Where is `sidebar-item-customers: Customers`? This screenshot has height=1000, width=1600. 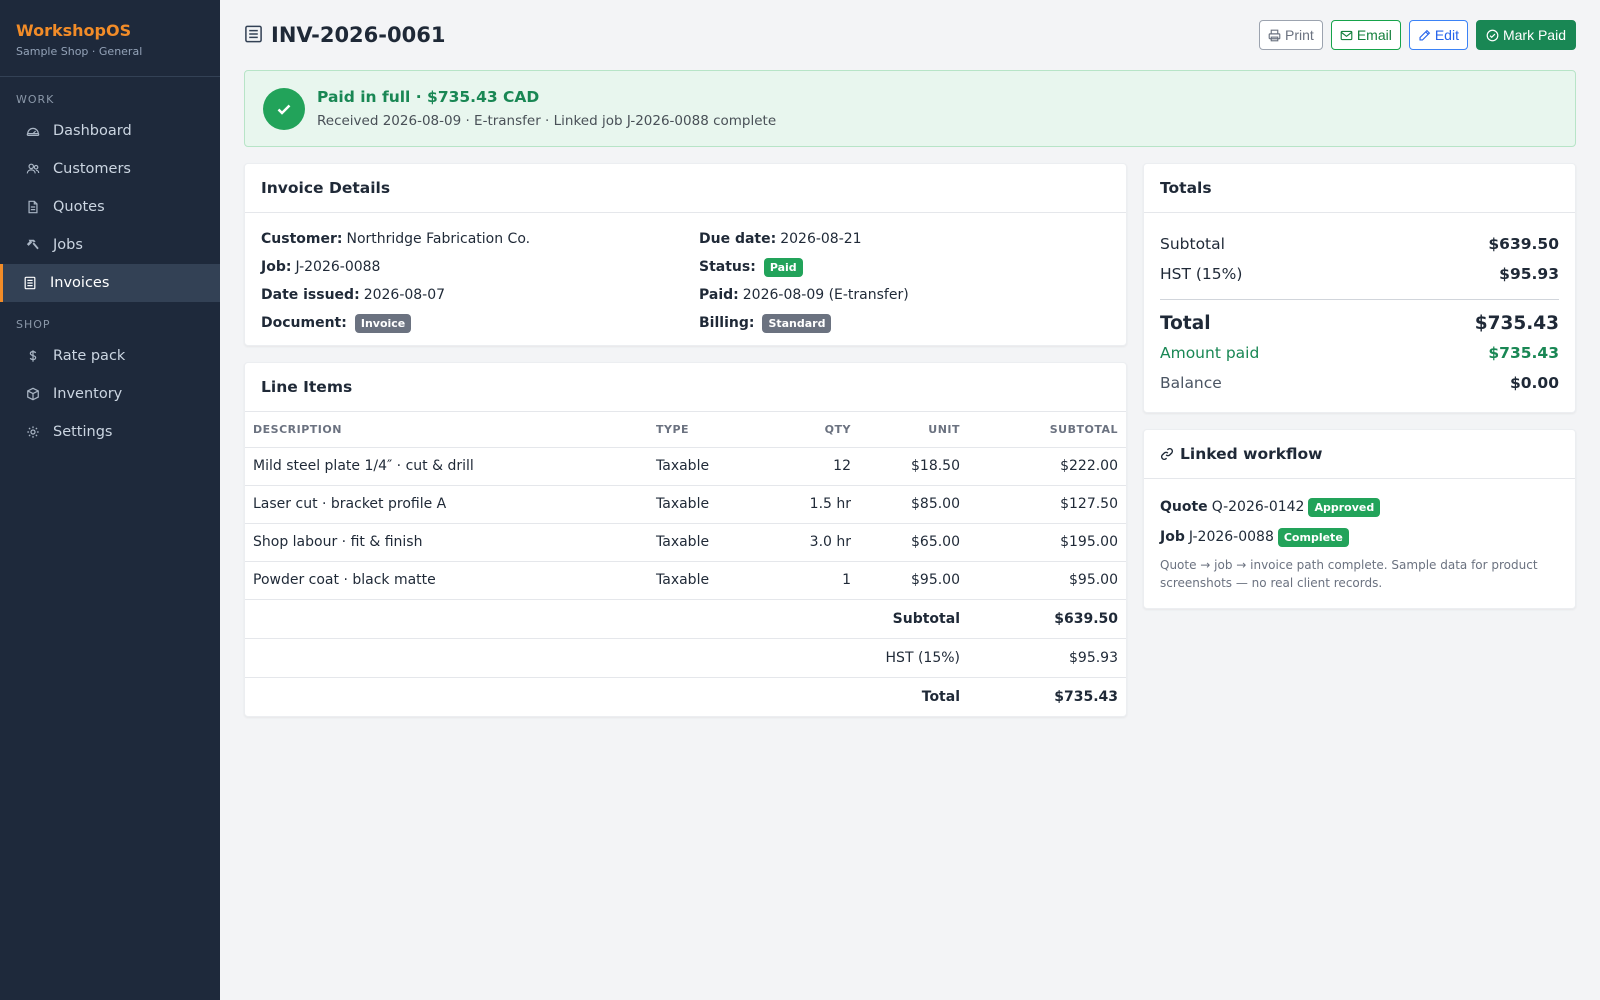
sidebar-item-customers: Customers is located at coordinates (110, 169).